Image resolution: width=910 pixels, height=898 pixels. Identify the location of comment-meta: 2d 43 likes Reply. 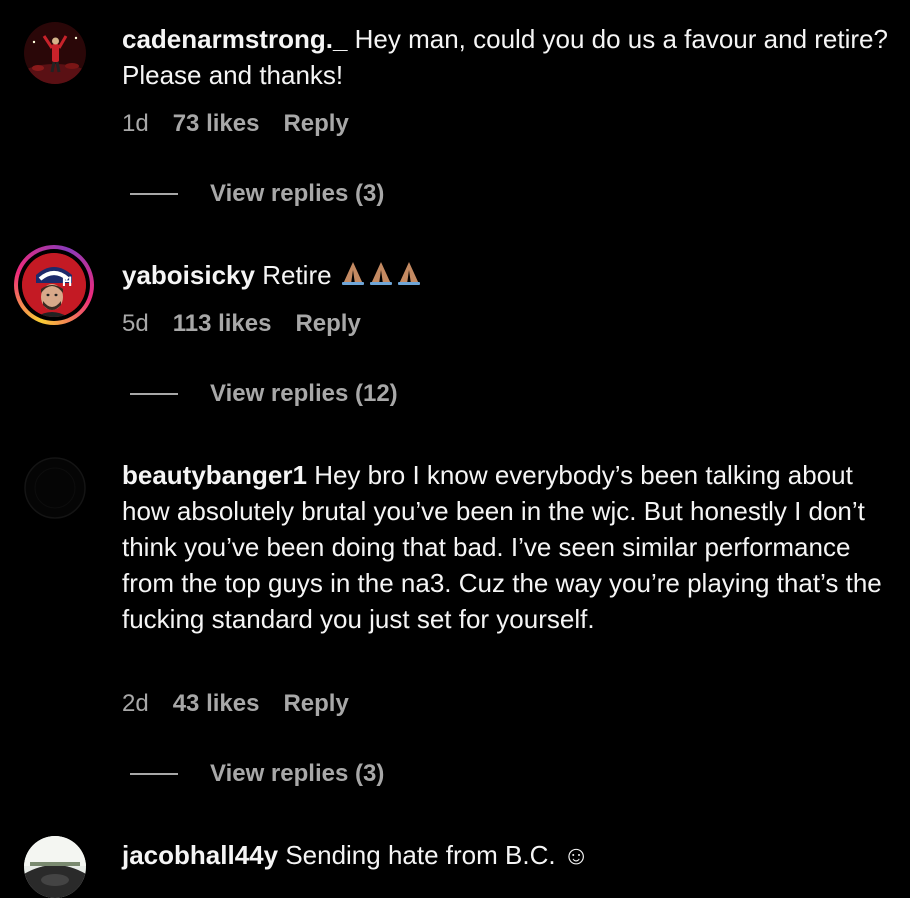
(235, 704).